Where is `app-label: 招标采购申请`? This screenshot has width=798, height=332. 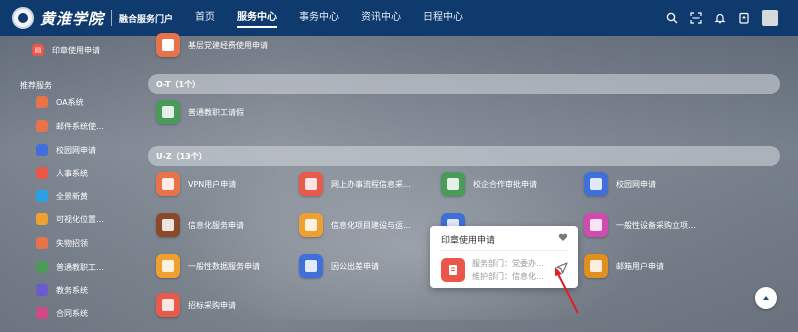
app-label: 招标采购申请 is located at coordinates (212, 305).